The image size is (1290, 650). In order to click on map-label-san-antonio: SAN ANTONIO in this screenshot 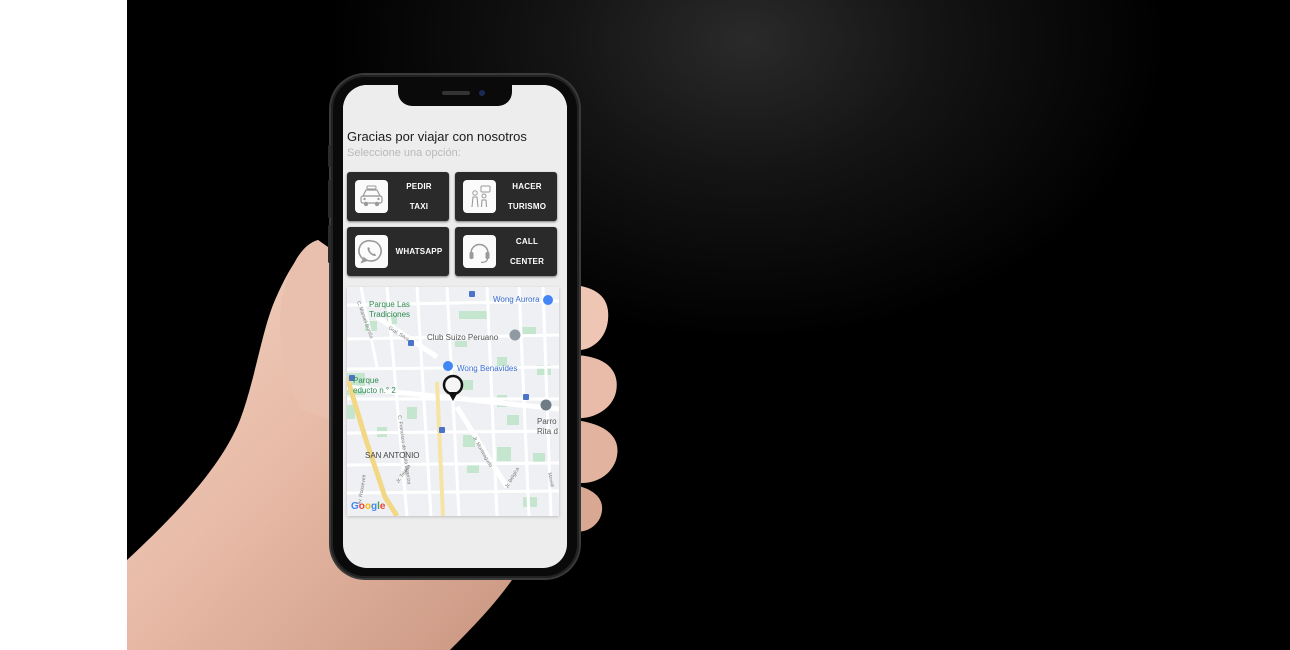, I will do `click(392, 455)`.